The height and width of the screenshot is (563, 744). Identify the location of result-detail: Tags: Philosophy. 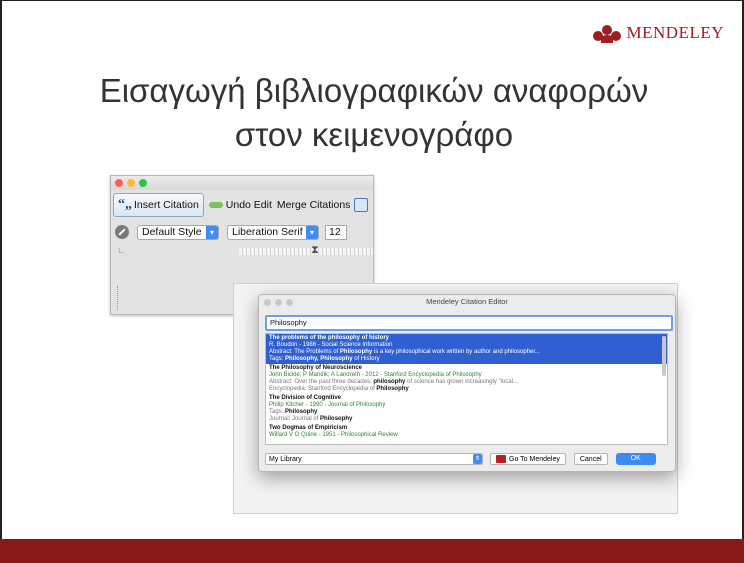
(293, 412).